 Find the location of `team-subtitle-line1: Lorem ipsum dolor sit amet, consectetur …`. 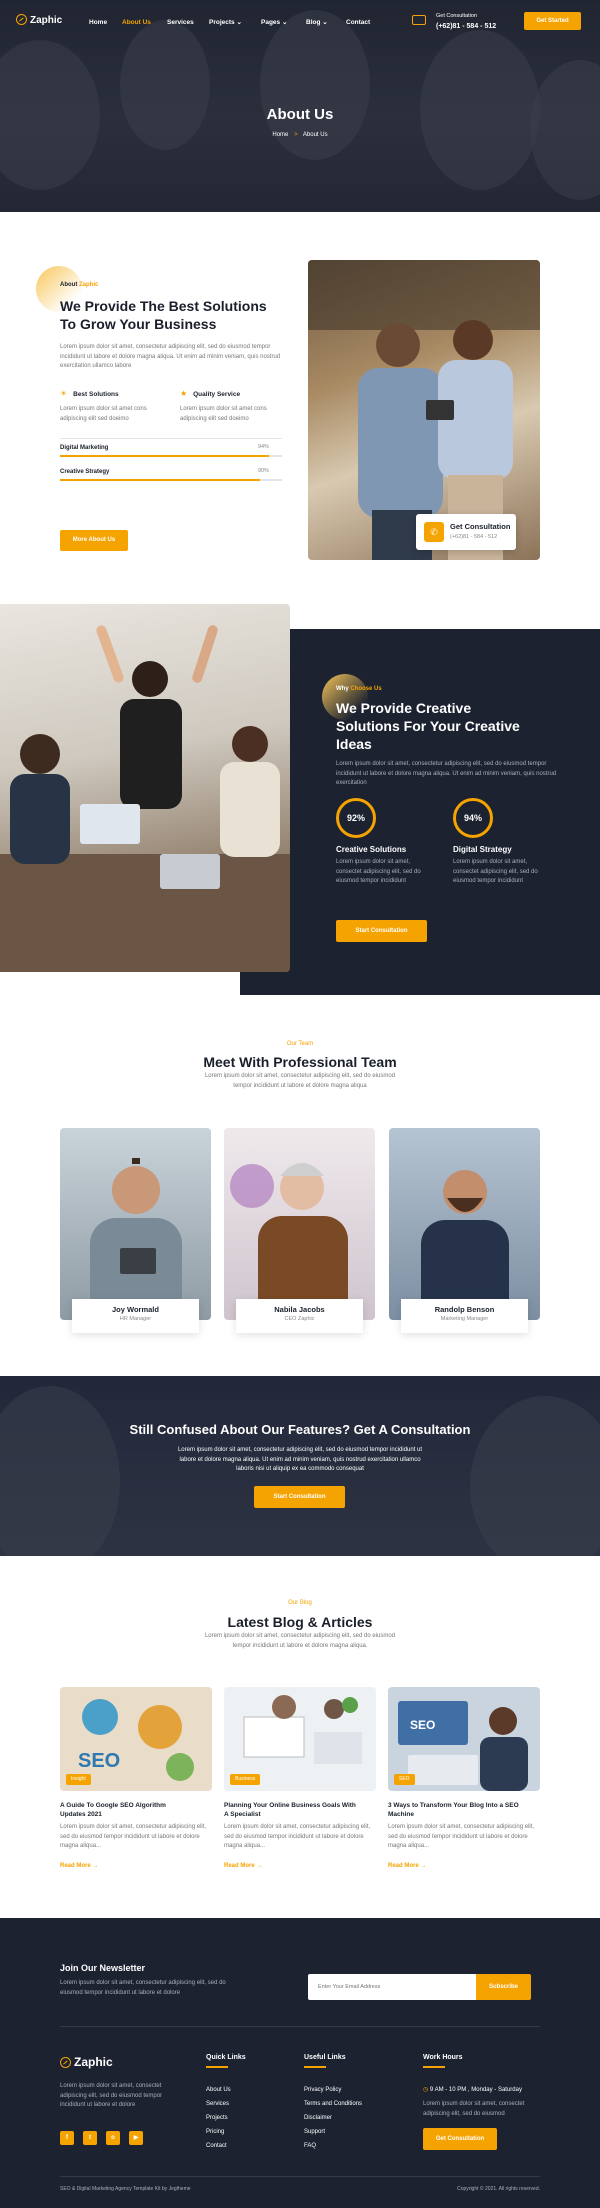

team-subtitle-line1: Lorem ipsum dolor sit amet, consectetur … is located at coordinates (300, 1076).